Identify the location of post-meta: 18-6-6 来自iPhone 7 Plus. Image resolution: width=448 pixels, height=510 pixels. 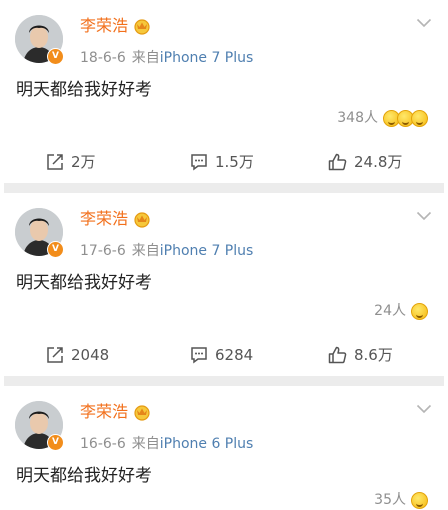
(166, 58).